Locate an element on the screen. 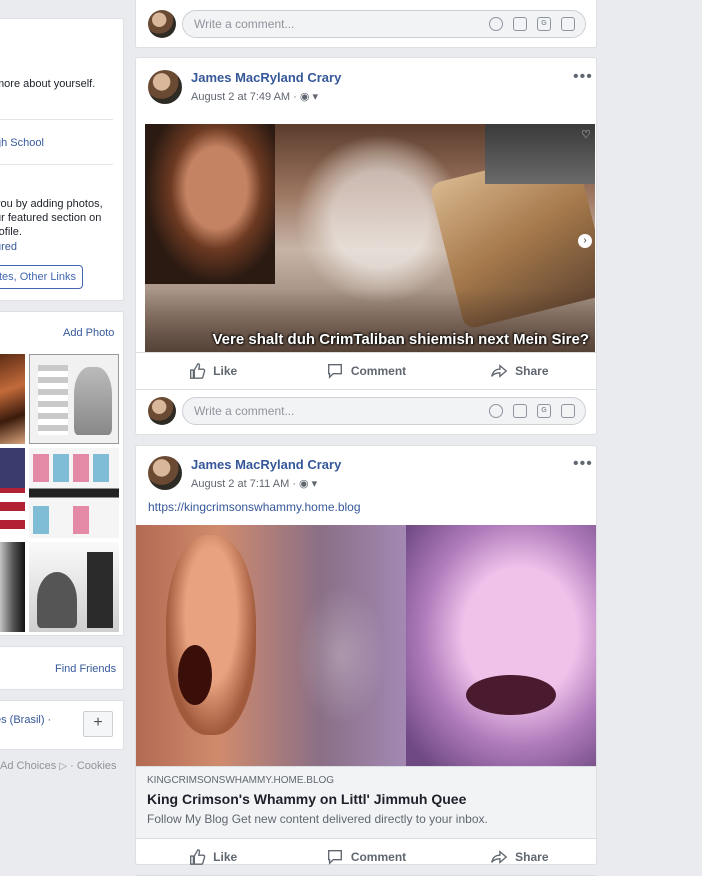 The height and width of the screenshot is (876, 702). featured-text-3: rofile. is located at coordinates (11, 232).